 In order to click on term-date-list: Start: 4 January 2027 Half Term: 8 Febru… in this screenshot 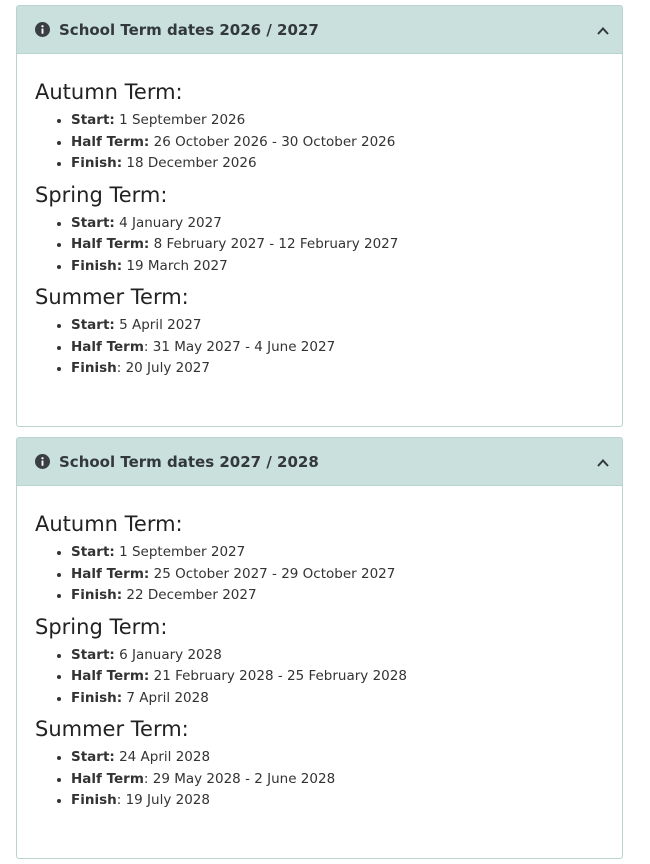, I will do `click(319, 245)`.